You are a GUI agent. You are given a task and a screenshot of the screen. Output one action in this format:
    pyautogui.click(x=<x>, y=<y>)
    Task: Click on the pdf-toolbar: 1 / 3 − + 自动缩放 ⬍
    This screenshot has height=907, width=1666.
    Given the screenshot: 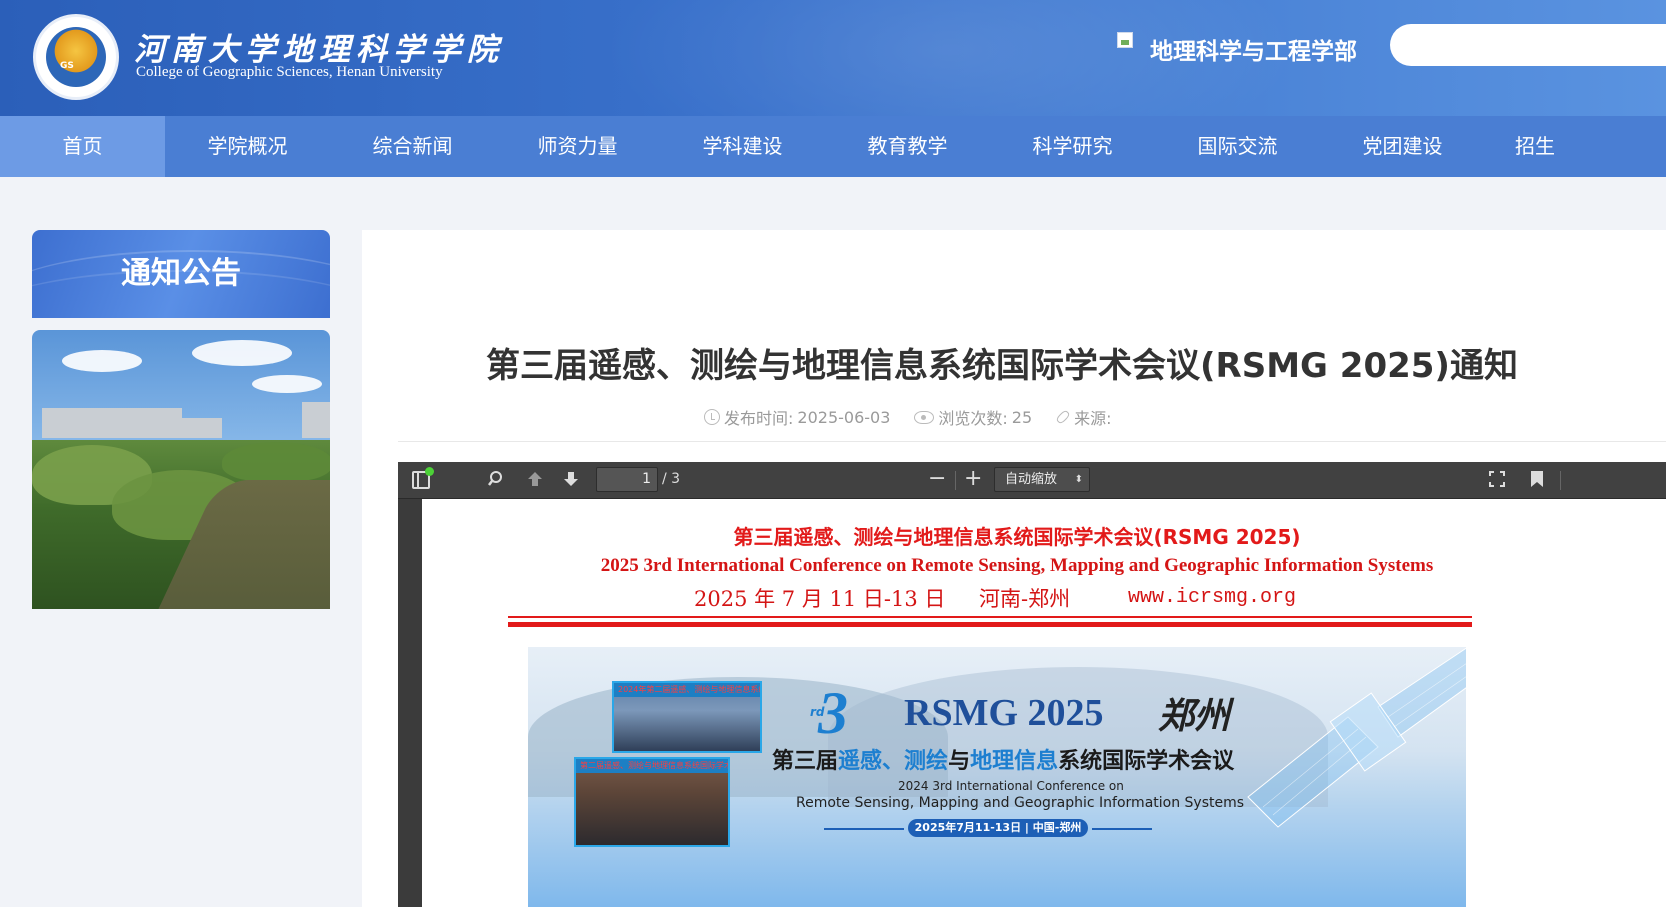 What is the action you would take?
    pyautogui.click(x=1032, y=480)
    